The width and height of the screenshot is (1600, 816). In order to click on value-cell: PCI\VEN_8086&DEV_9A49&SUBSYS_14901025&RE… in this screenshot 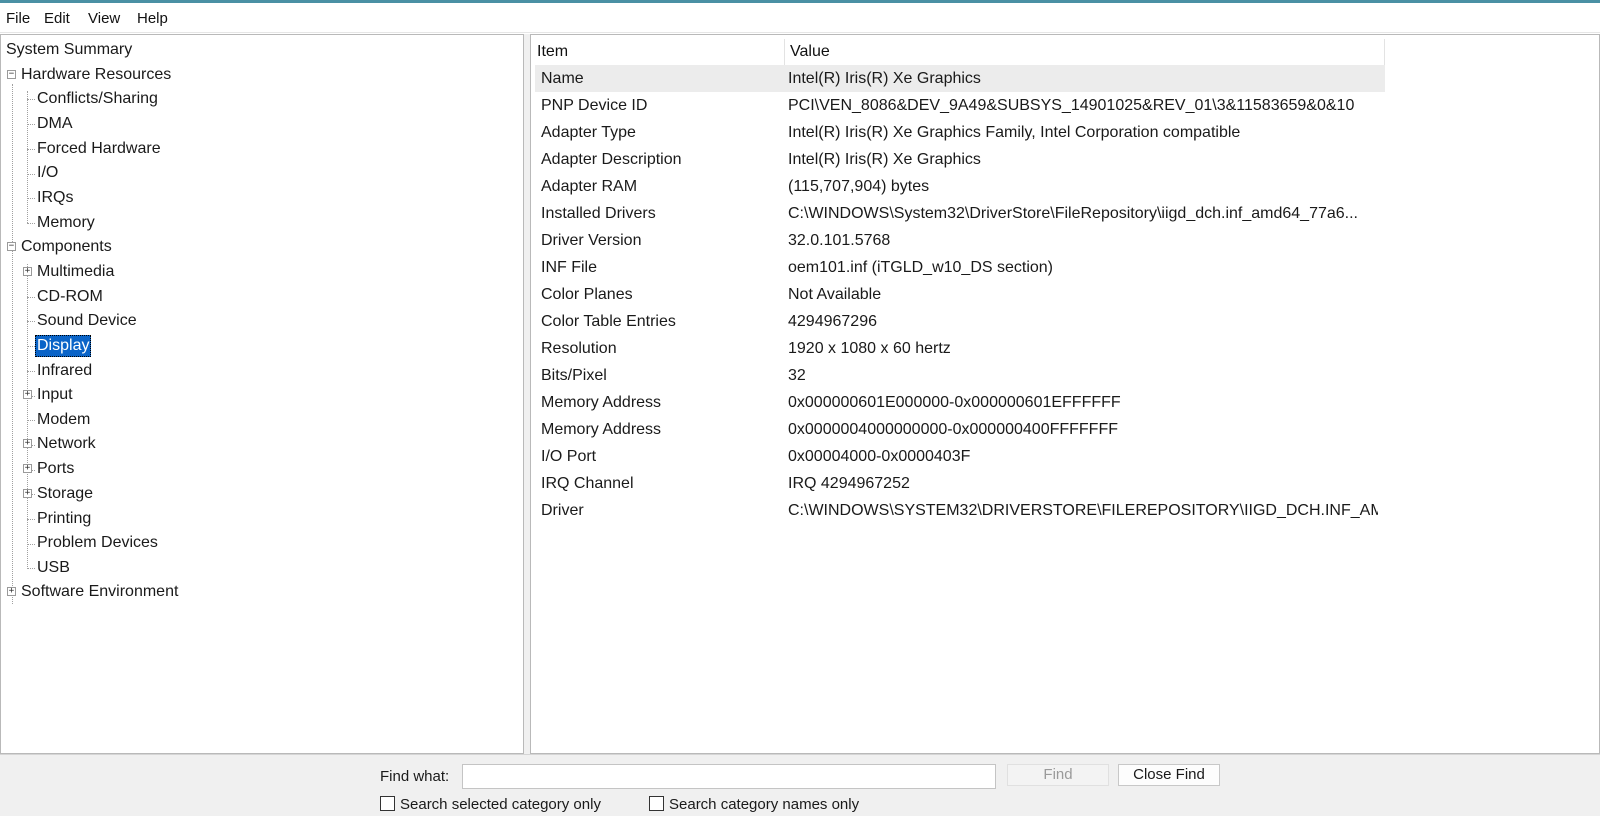, I will do `click(1071, 105)`.